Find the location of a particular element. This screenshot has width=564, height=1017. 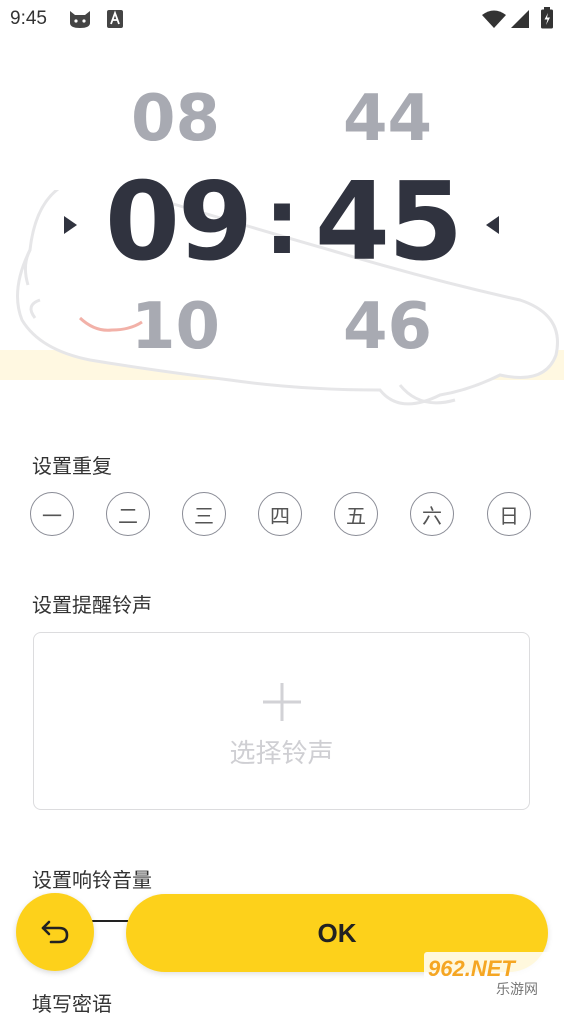

hour-current: 09 is located at coordinates (178, 222).